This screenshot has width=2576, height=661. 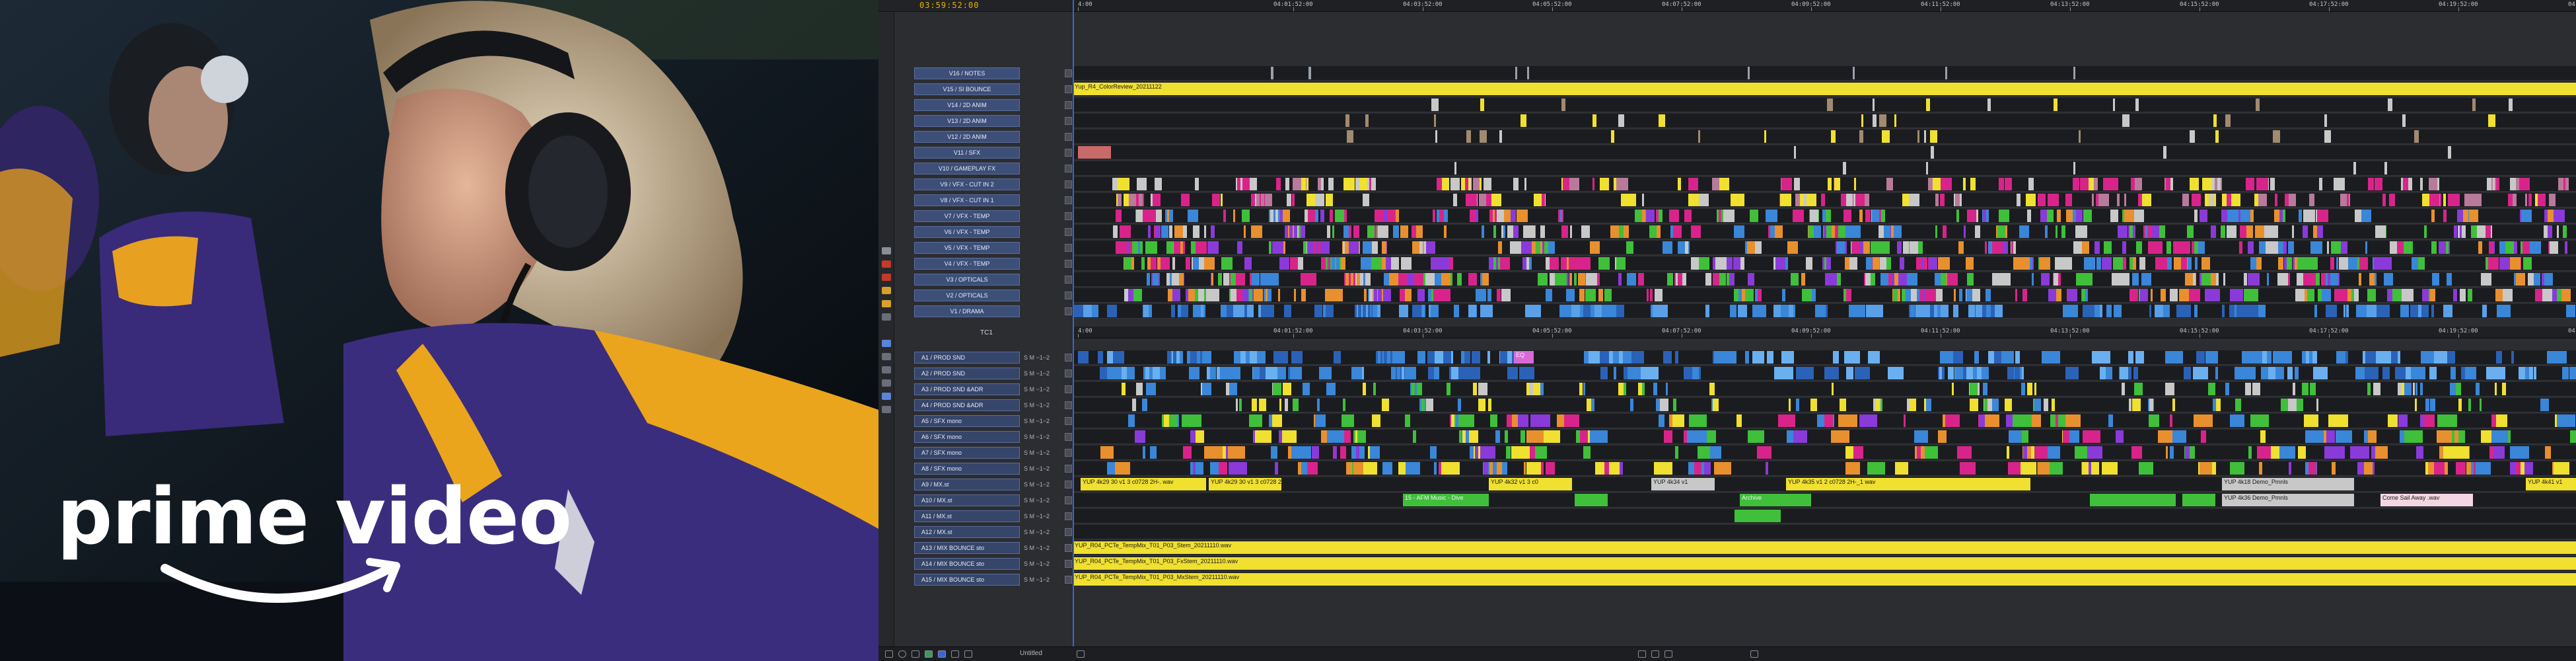 What do you see at coordinates (886, 264) in the screenshot?
I see `record-icon` at bounding box center [886, 264].